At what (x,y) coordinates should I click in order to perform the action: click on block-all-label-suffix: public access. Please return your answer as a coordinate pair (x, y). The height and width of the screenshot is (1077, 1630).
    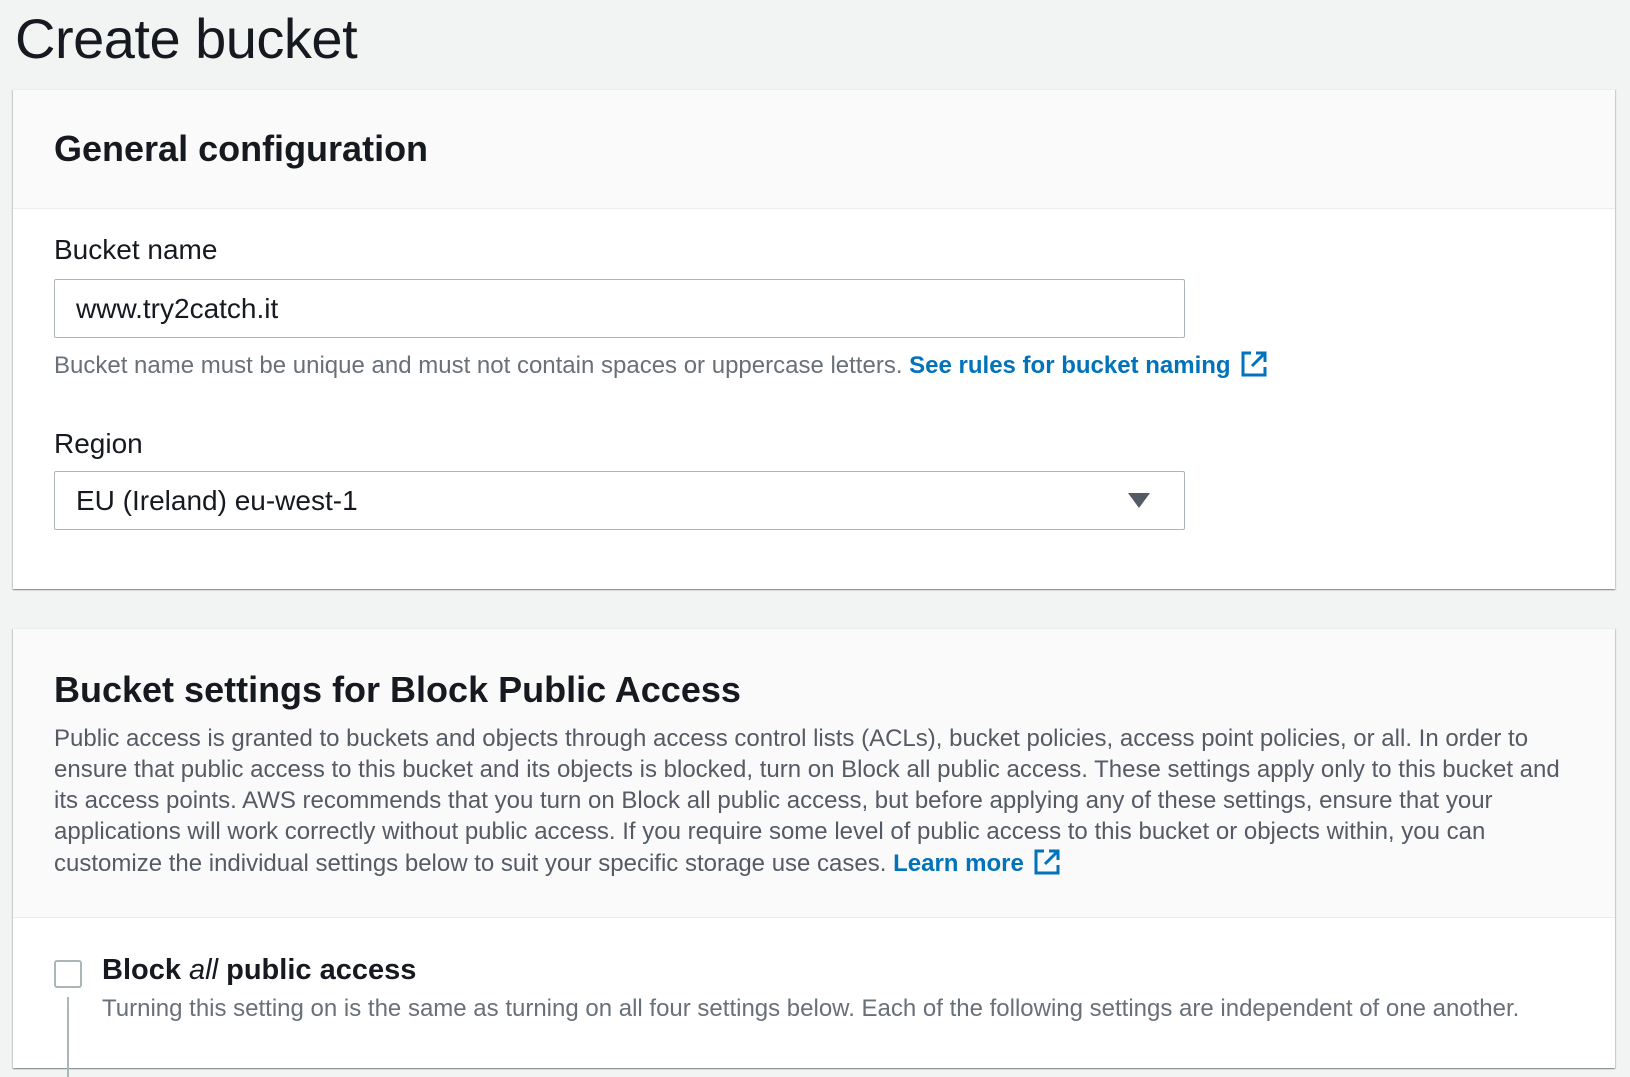
    Looking at the image, I should click on (321, 970).